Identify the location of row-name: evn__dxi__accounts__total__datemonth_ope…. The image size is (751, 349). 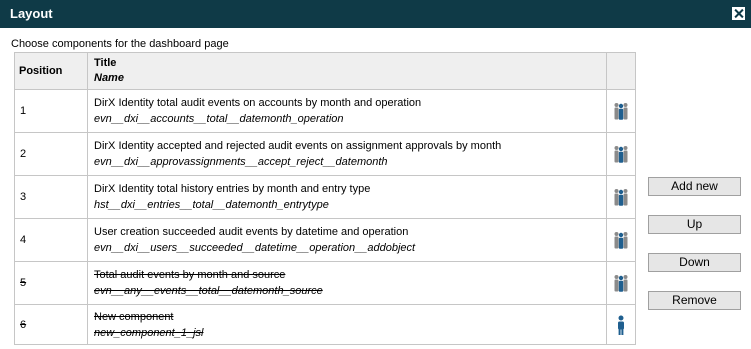
(219, 119).